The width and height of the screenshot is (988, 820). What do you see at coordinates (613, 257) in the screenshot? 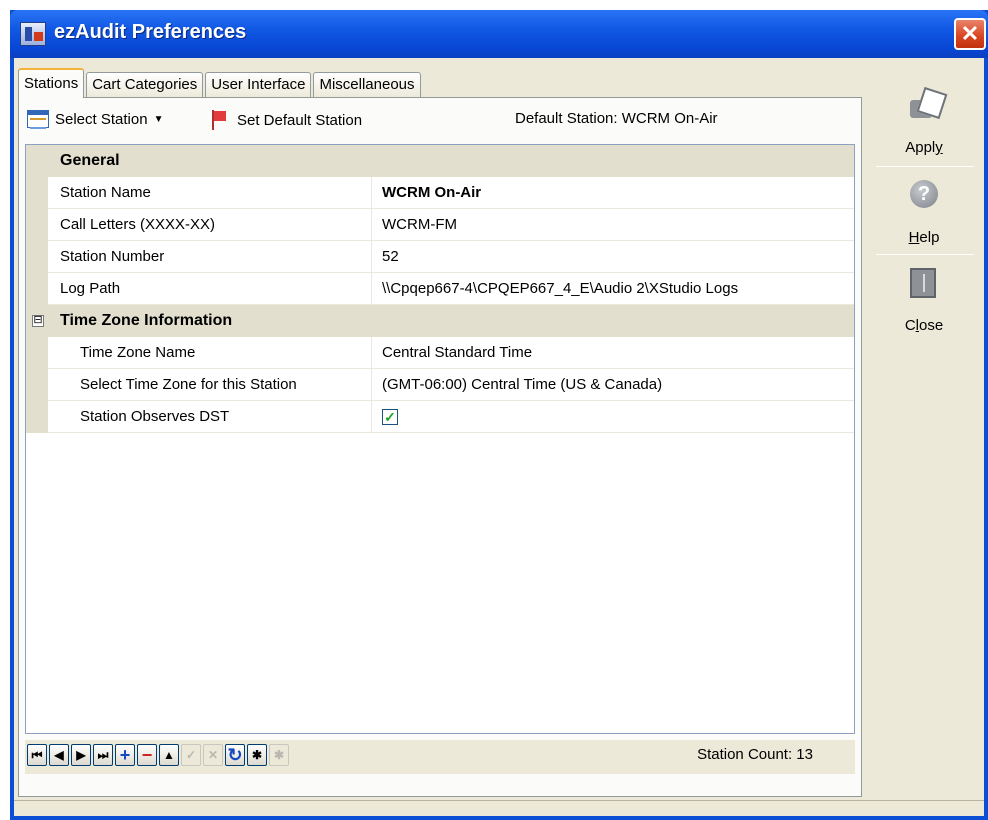
I see `station-number-value: 52` at bounding box center [613, 257].